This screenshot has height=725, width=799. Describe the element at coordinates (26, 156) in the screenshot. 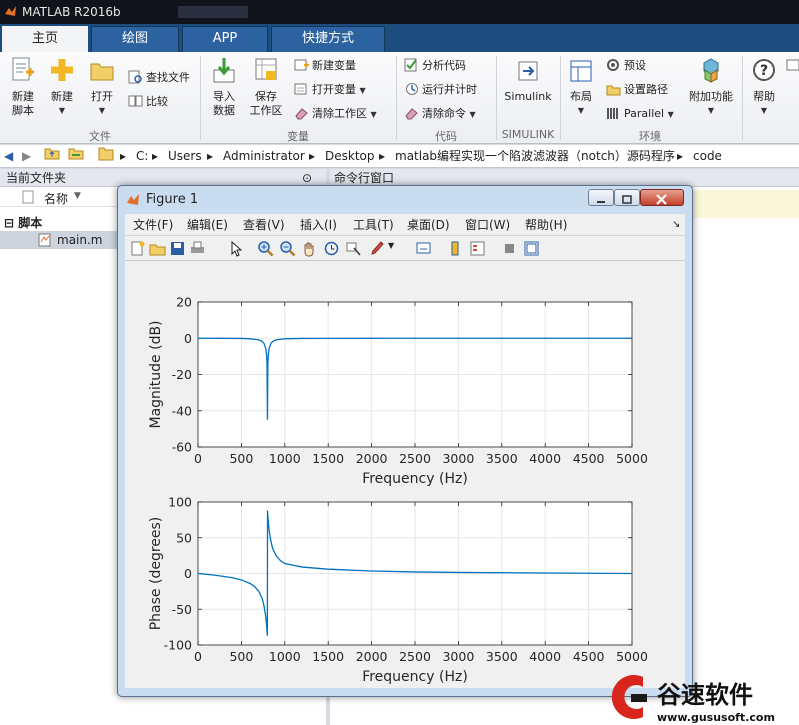

I see `forward-arrow-icon: ▶` at that location.